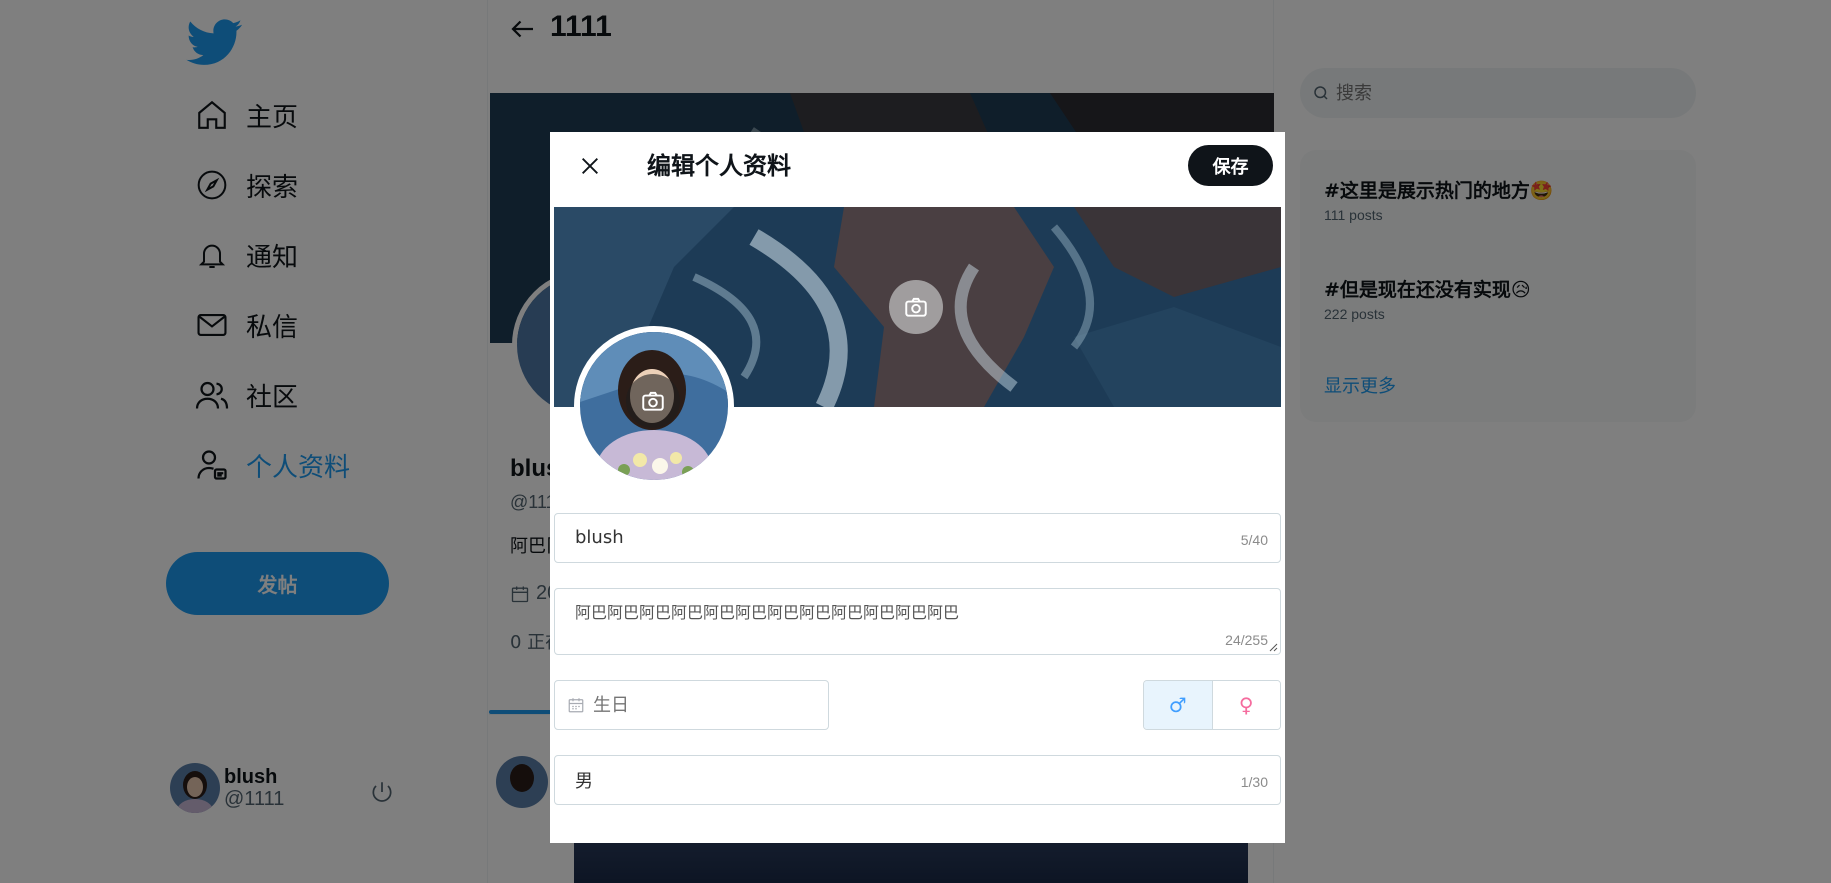 The height and width of the screenshot is (883, 1831). I want to click on birthday-picker, so click(691, 705).